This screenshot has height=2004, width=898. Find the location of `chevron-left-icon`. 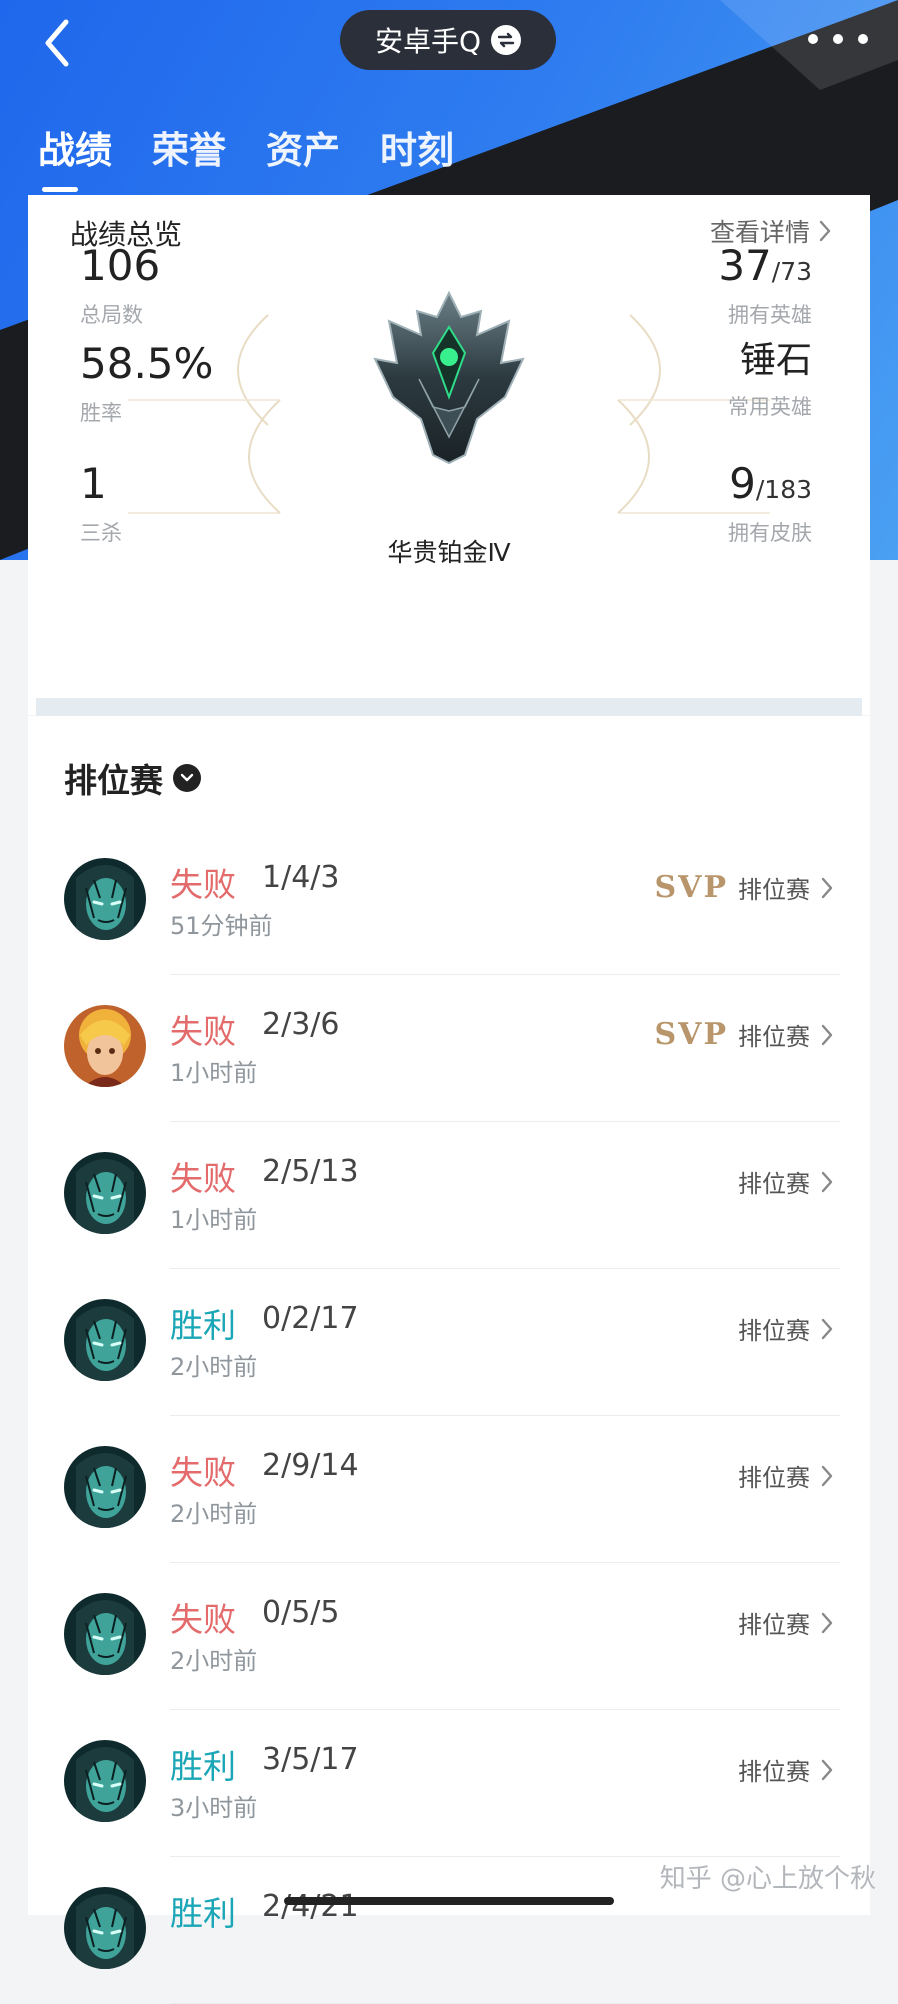

chevron-left-icon is located at coordinates (57, 43).